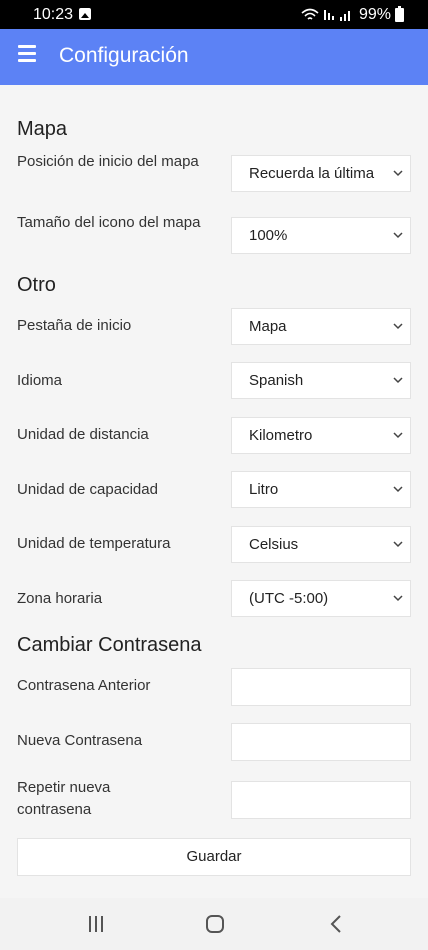  Describe the element at coordinates (328, 15) in the screenshot. I see `volte-icon` at that location.